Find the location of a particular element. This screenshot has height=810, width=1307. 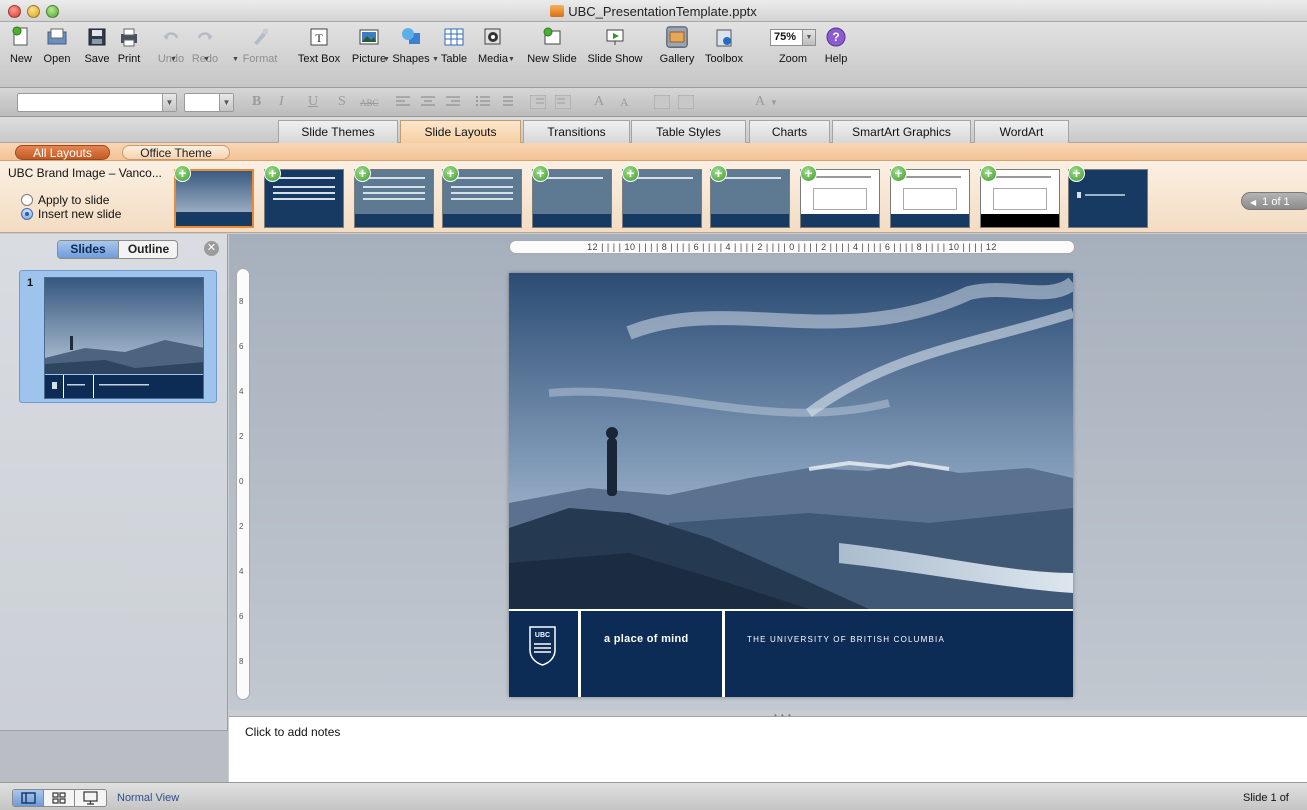

new-document-icon is located at coordinates (20, 36).